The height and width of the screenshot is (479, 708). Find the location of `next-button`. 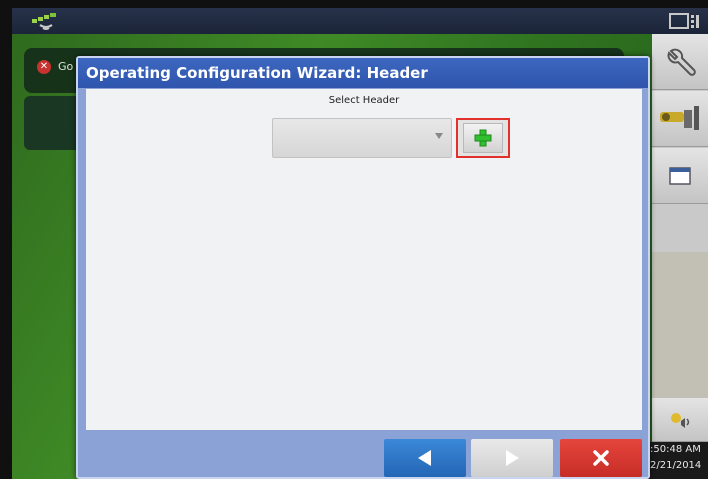

next-button is located at coordinates (512, 458).